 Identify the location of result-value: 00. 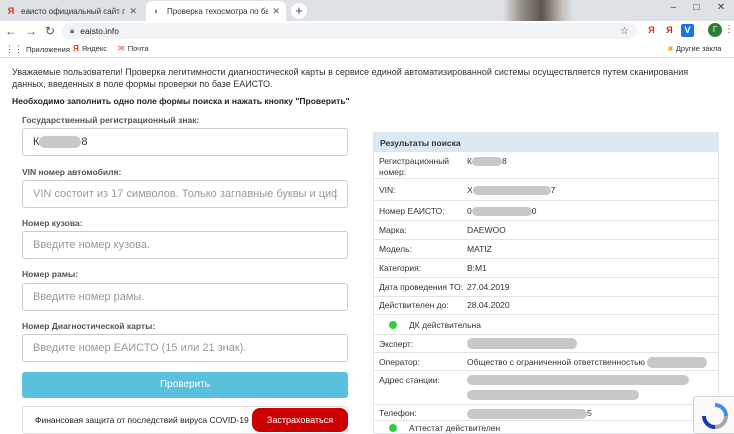
(502, 211).